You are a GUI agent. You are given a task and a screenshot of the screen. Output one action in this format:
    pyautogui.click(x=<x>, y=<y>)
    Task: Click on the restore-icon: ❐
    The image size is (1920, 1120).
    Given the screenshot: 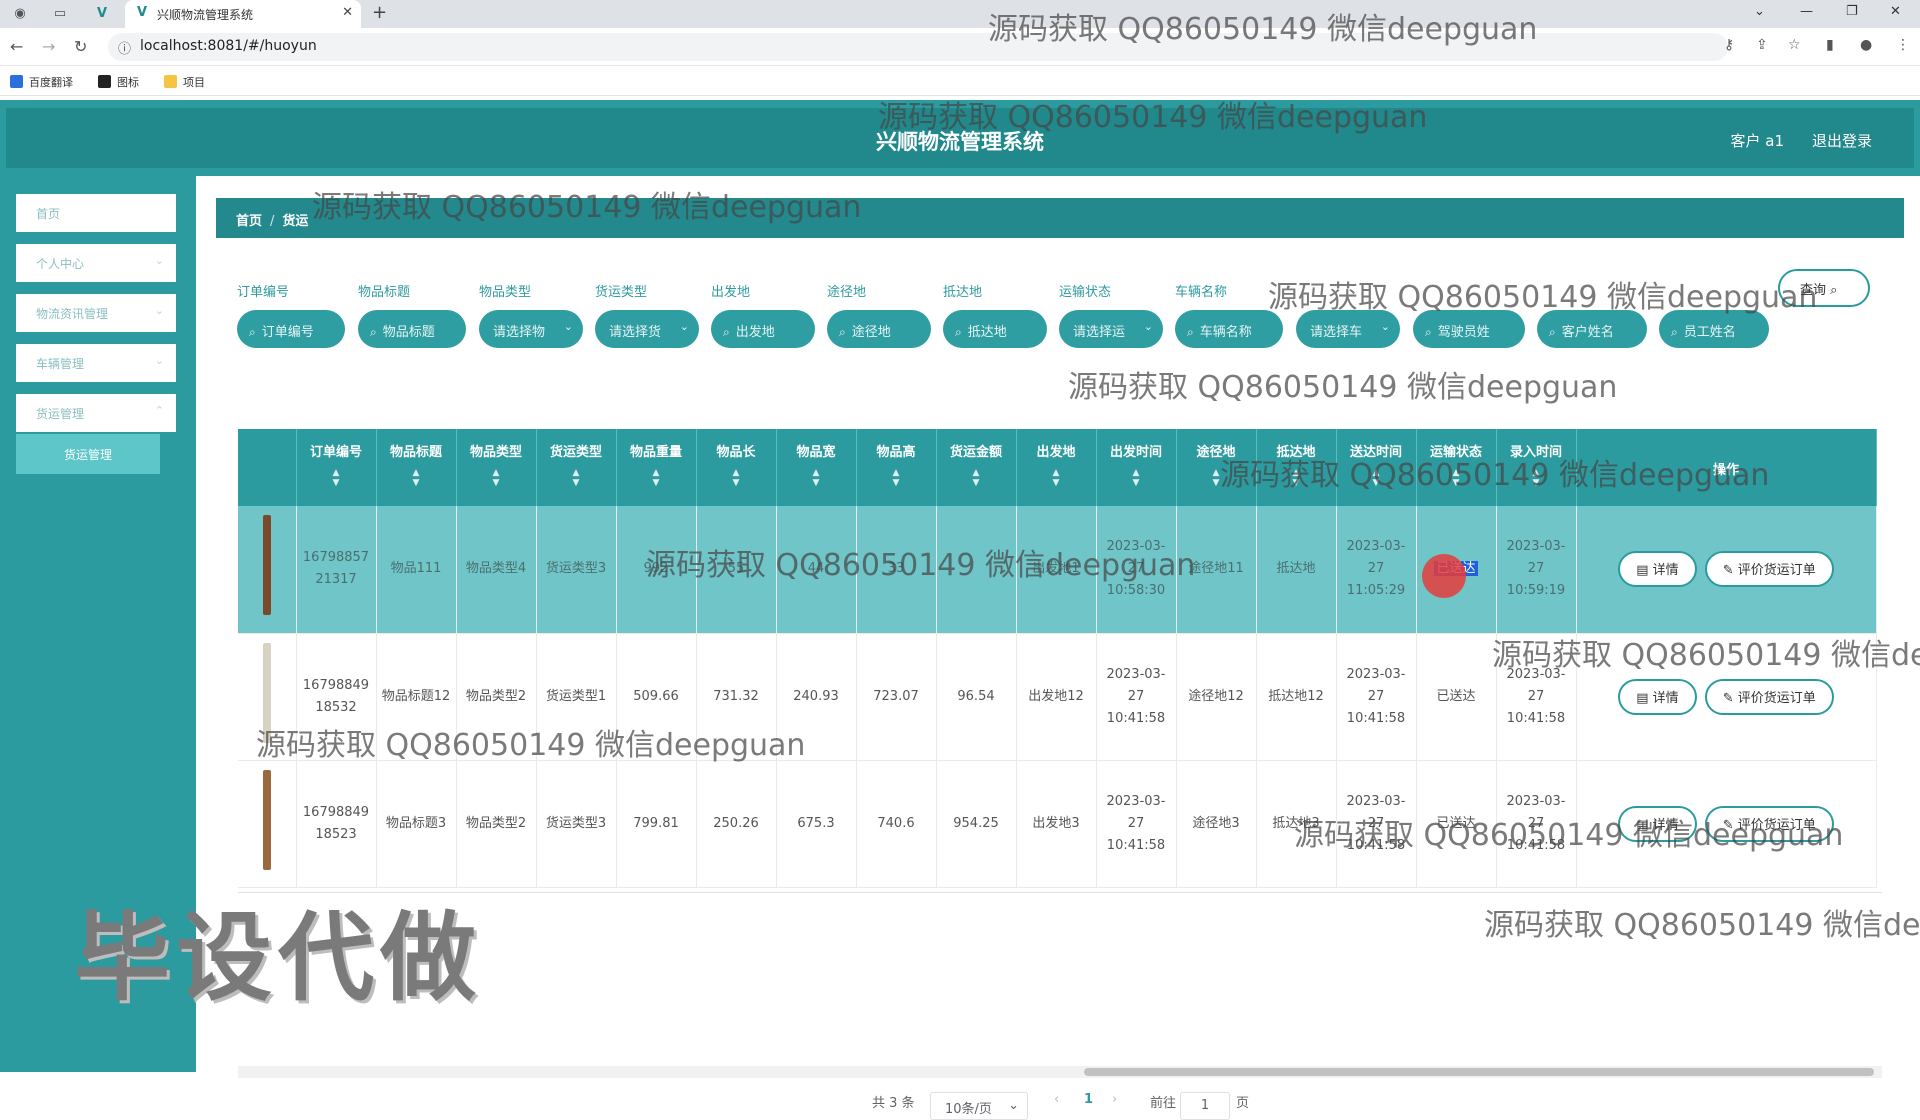 What is the action you would take?
    pyautogui.click(x=1852, y=11)
    